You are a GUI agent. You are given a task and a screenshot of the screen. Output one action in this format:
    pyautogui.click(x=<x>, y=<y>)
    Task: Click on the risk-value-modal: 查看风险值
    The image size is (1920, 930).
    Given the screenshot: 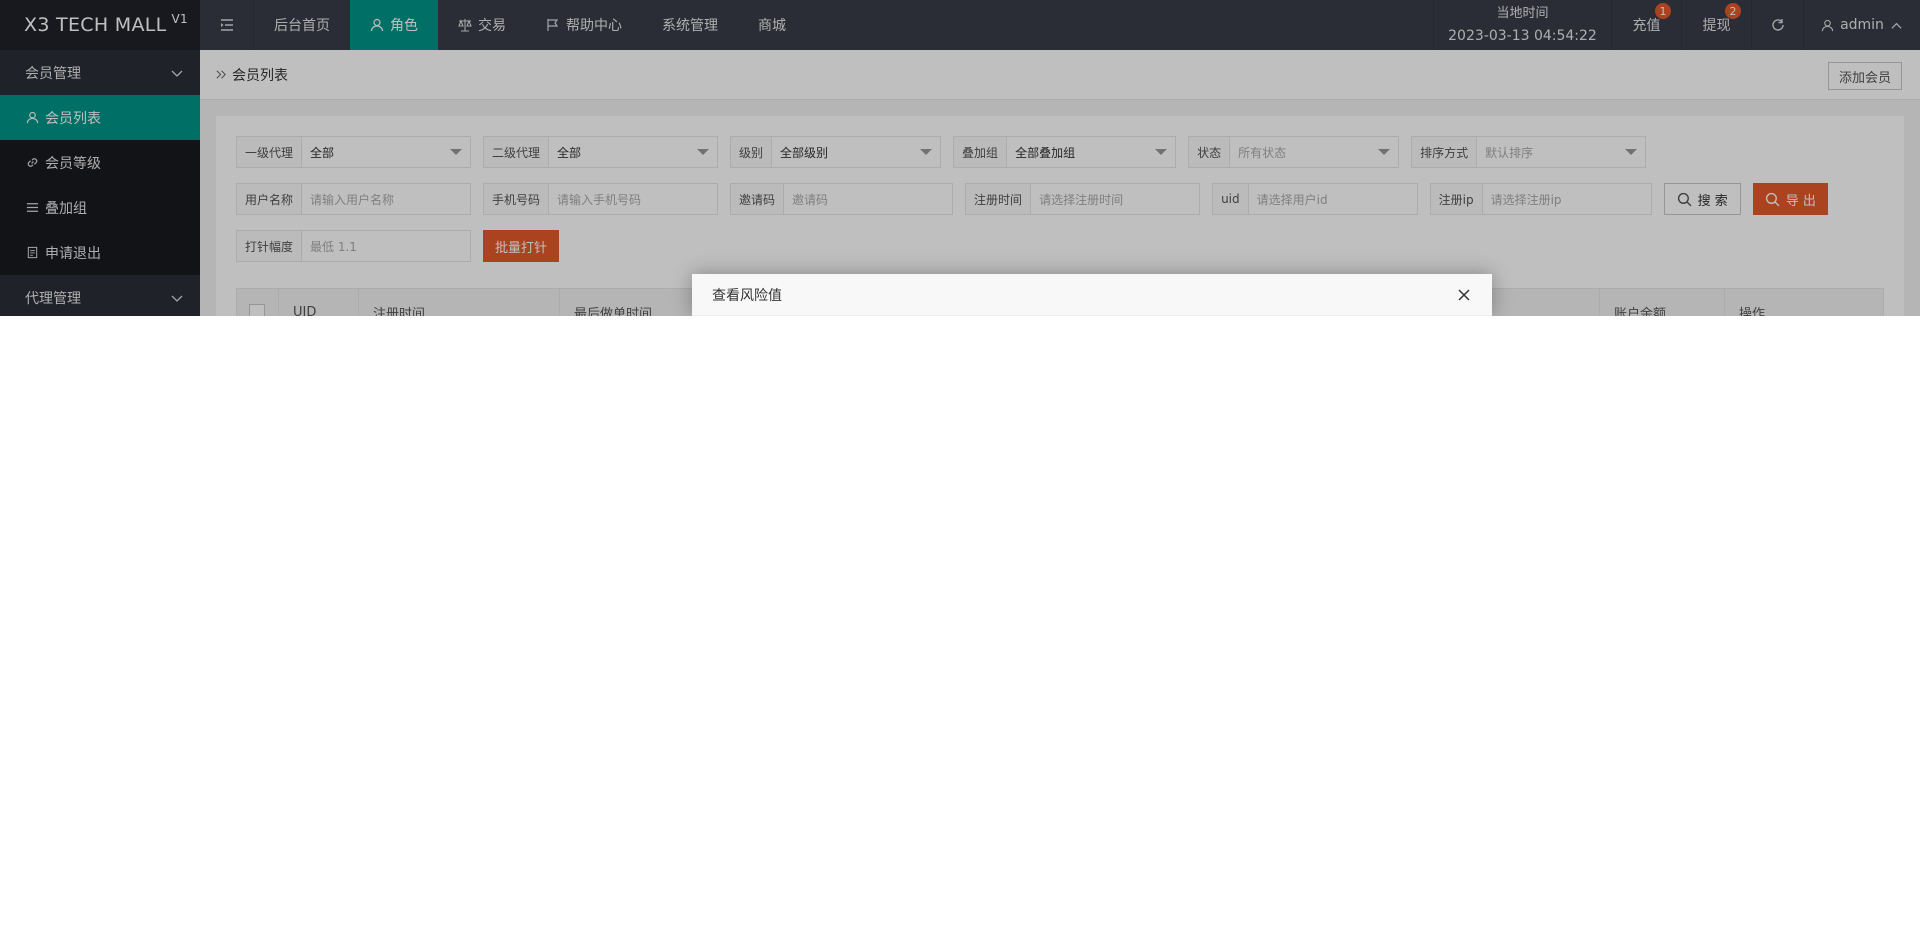 What is the action you would take?
    pyautogui.click(x=1092, y=295)
    